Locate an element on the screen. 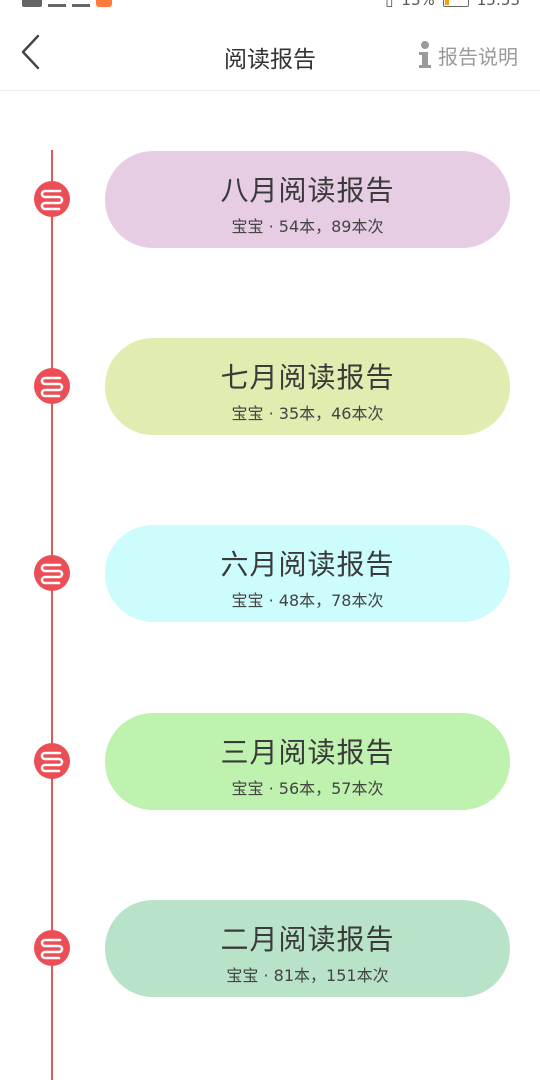  report-help-button: 报告说明 is located at coordinates (468, 55).